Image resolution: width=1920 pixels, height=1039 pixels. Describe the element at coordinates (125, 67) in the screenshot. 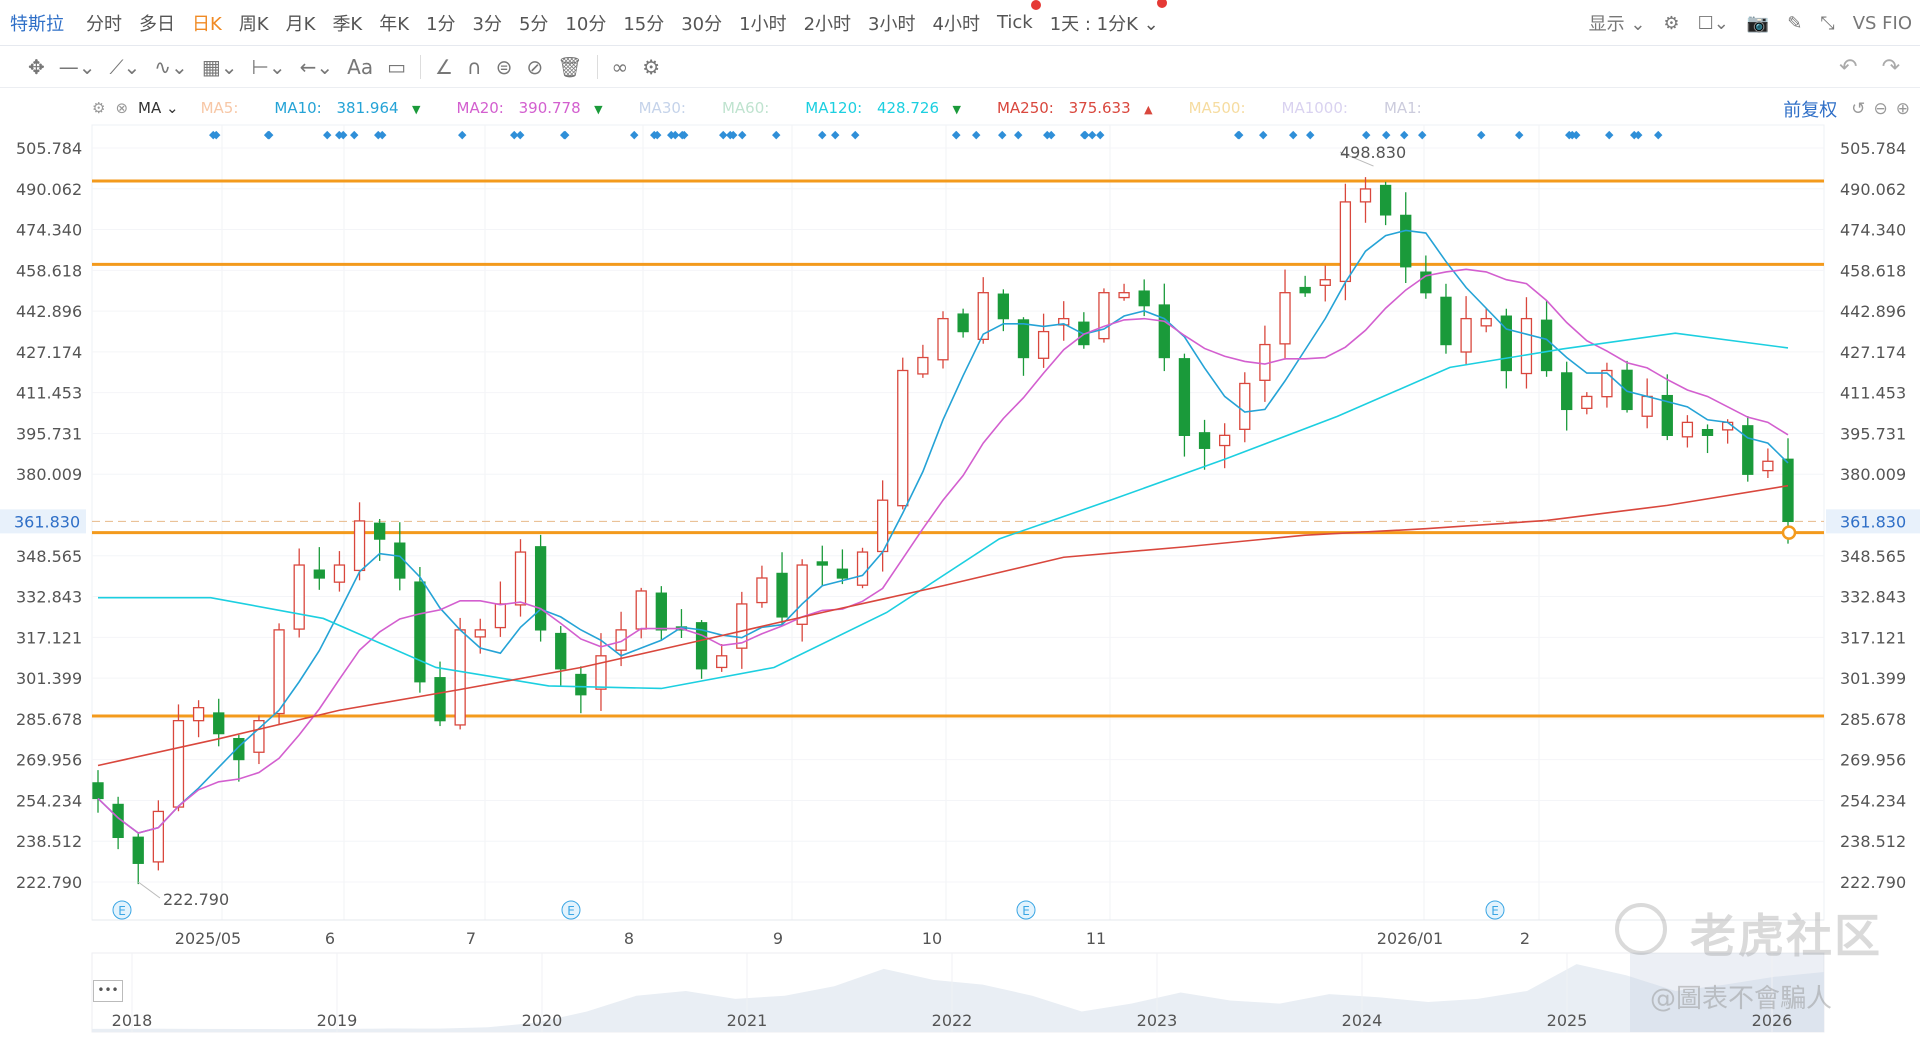

I see `pen-icon: ⟋⌄` at that location.